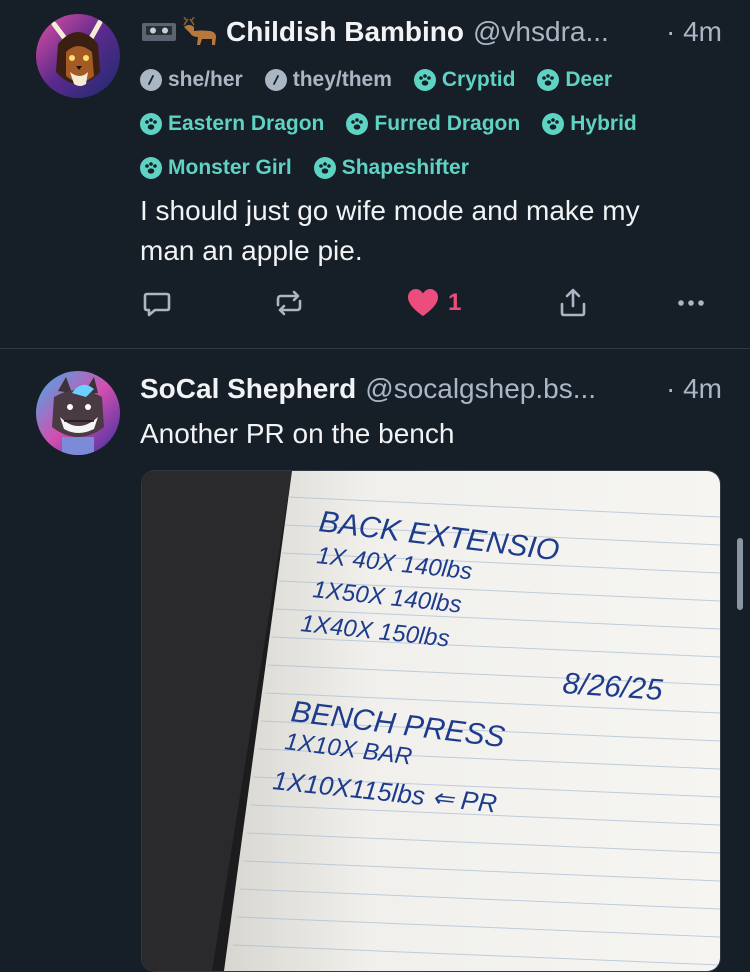  I want to click on share-button, so click(573, 303).